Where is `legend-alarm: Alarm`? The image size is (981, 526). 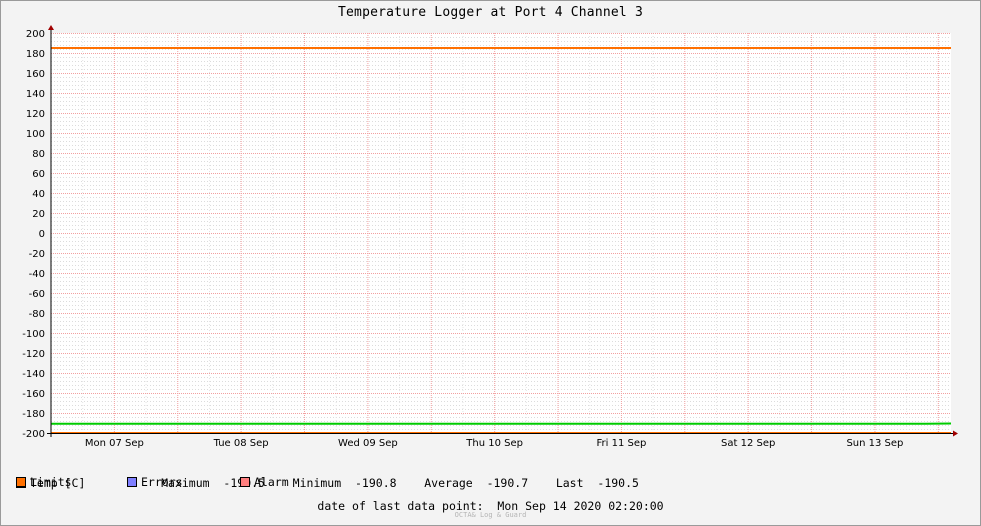
legend-alarm: Alarm is located at coordinates (264, 482).